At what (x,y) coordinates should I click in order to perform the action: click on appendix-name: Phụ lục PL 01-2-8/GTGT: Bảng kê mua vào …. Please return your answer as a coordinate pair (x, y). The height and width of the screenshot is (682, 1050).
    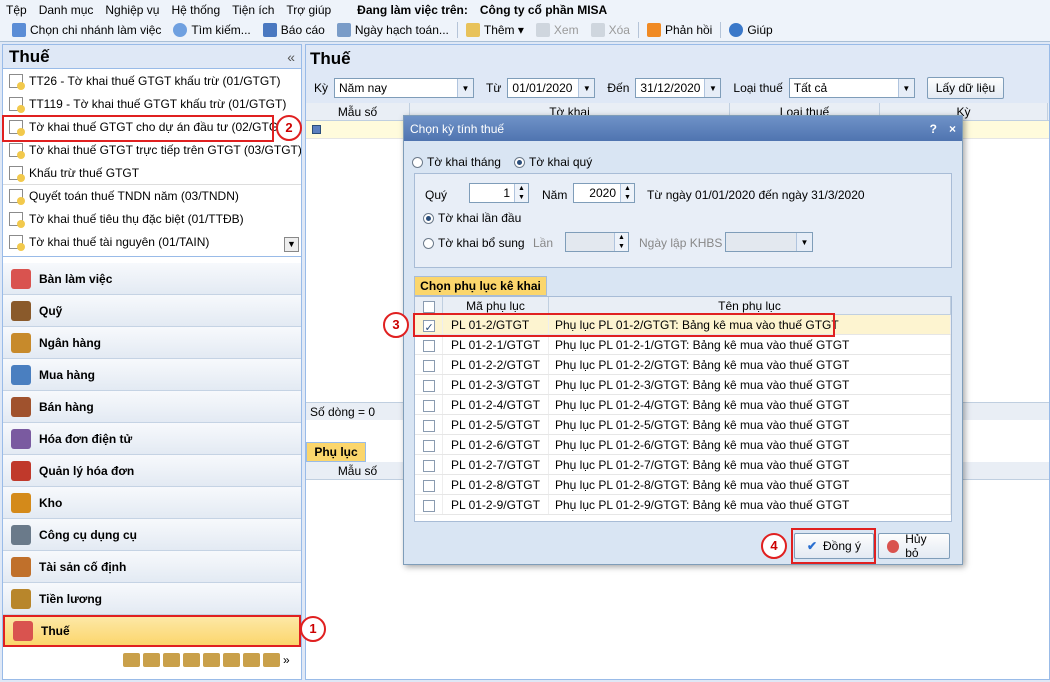
    Looking at the image, I should click on (750, 484).